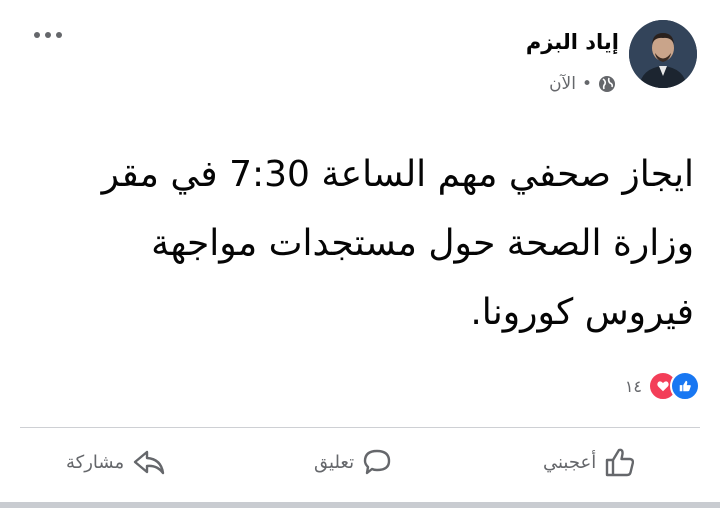 The height and width of the screenshot is (508, 720). I want to click on reaction-count: ١٤, so click(633, 386).